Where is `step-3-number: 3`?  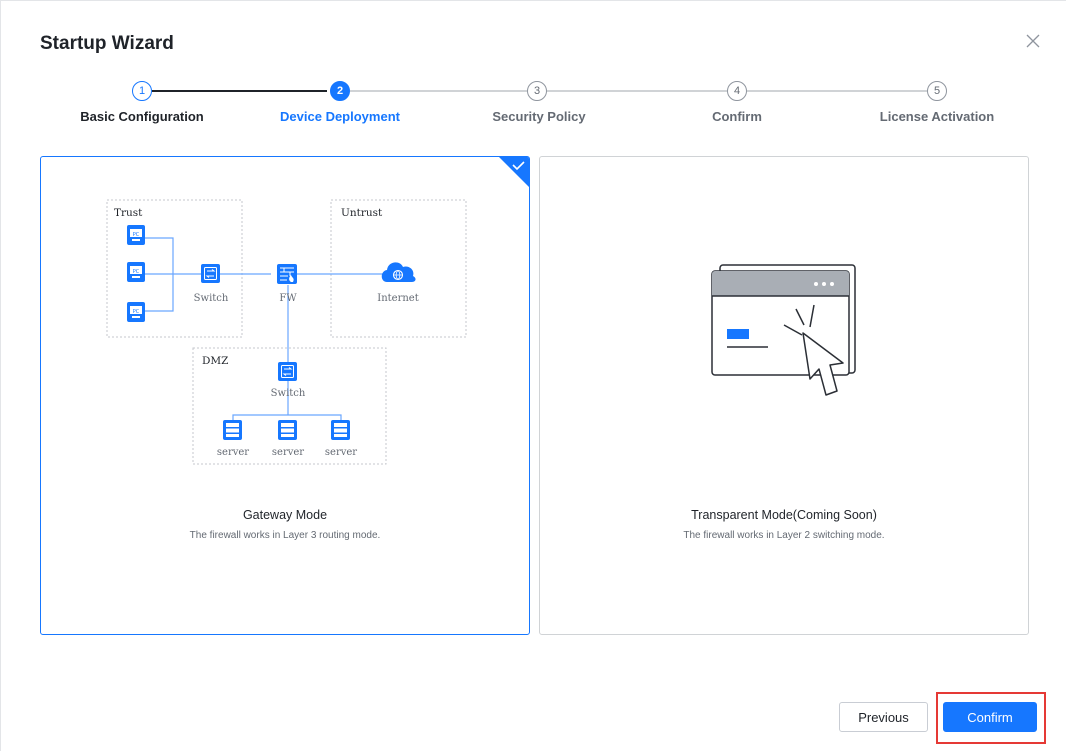 step-3-number: 3 is located at coordinates (537, 91).